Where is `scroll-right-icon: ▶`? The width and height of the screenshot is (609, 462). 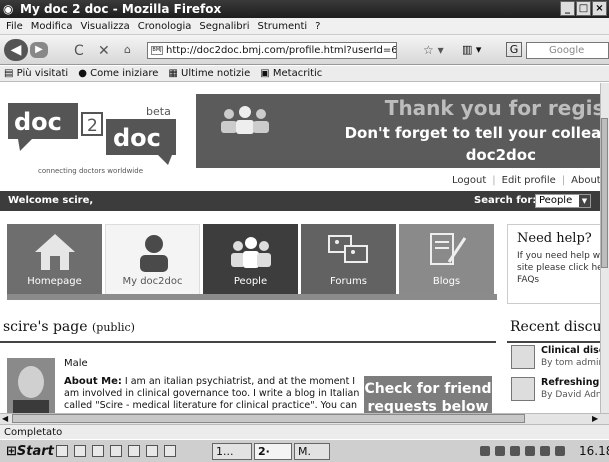 scroll-right-icon: ▶ is located at coordinates (595, 418).